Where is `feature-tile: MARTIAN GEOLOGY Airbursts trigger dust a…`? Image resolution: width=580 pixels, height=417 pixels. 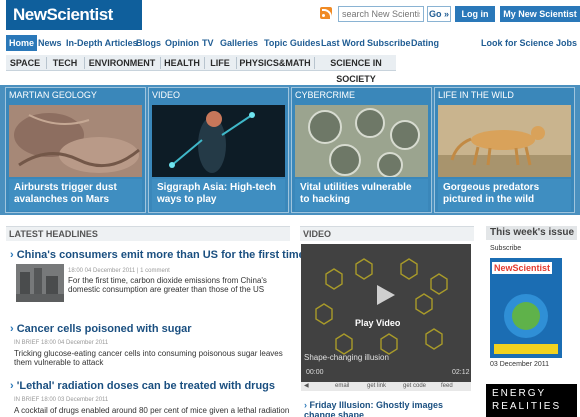
feature-tile: MARTIAN GEOLOGY Airbursts trigger dust a… is located at coordinates (75, 150).